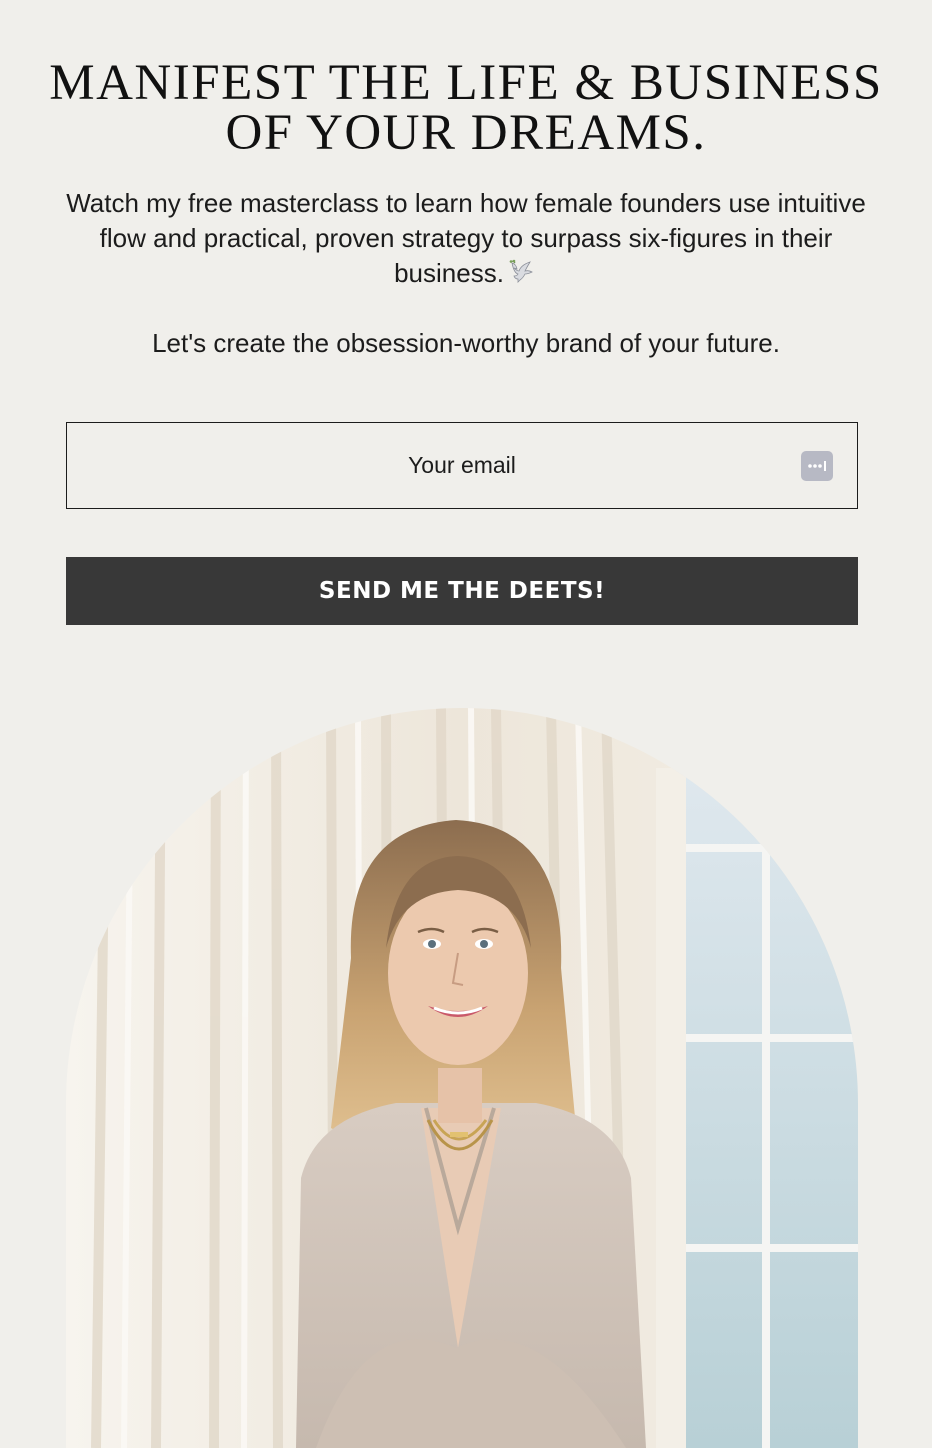  I want to click on submit-button: SEND ME THE DEETS!, so click(462, 591).